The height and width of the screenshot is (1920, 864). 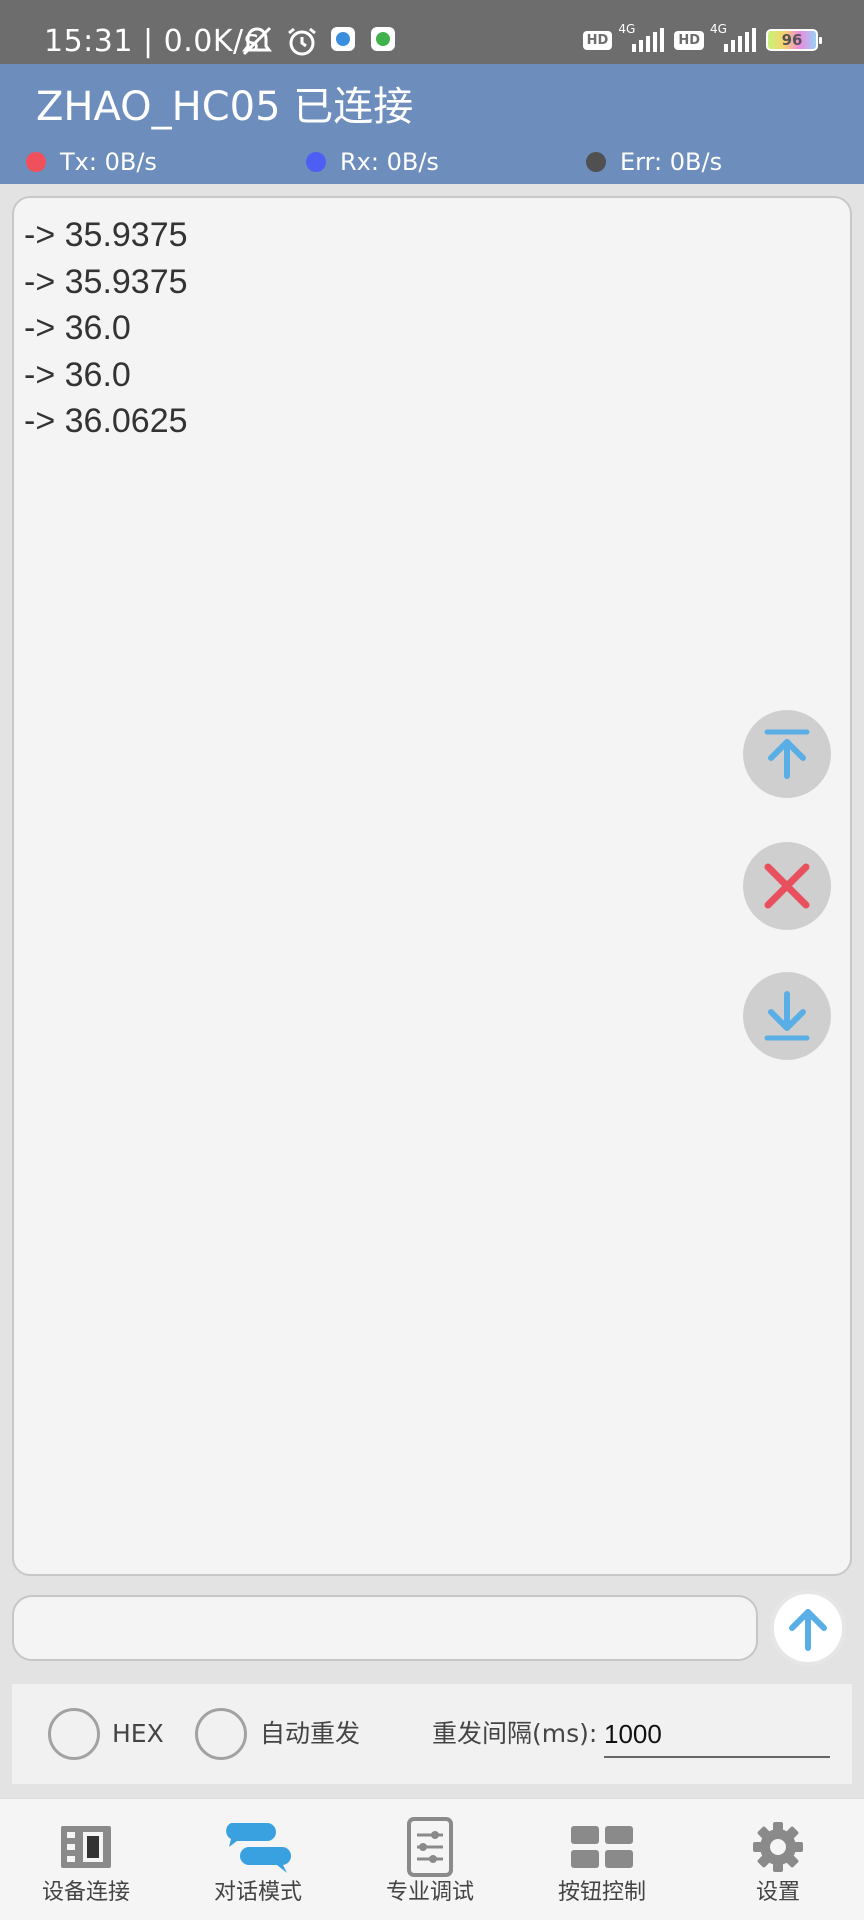 What do you see at coordinates (343, 41) in the screenshot?
I see `app-notification-icon` at bounding box center [343, 41].